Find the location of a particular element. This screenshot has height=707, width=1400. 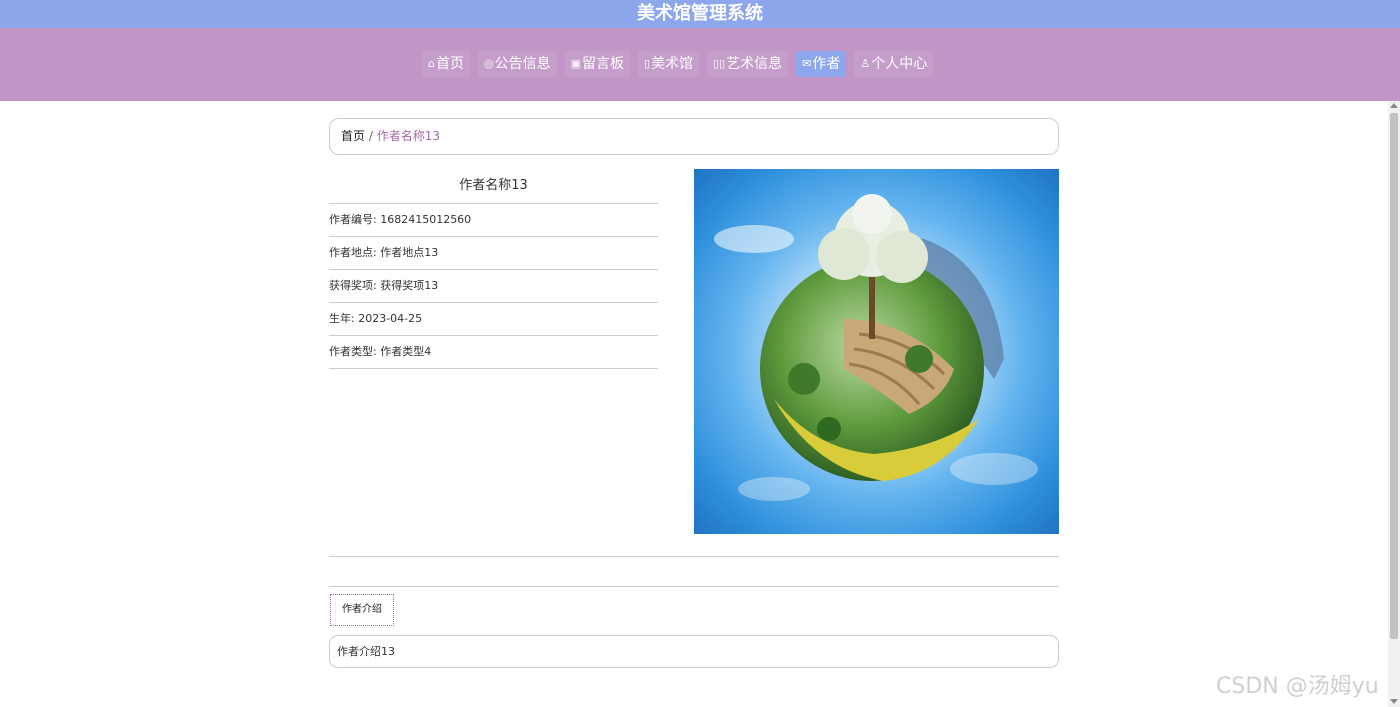

author-id-row: 作者编号: 1682415012560 is located at coordinates (493, 220).